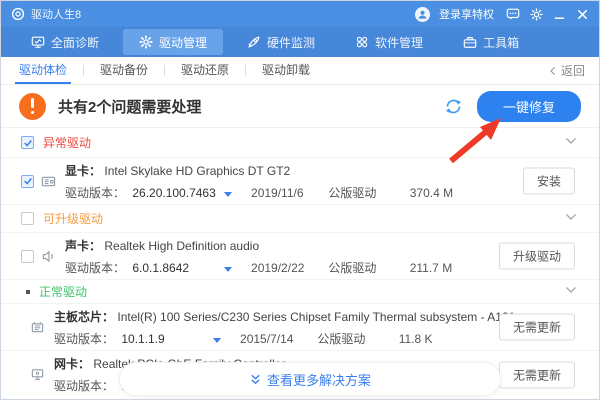 Image resolution: width=600 pixels, height=400 pixels. I want to click on tab-full-diagnosis: 全面诊断, so click(65, 42).